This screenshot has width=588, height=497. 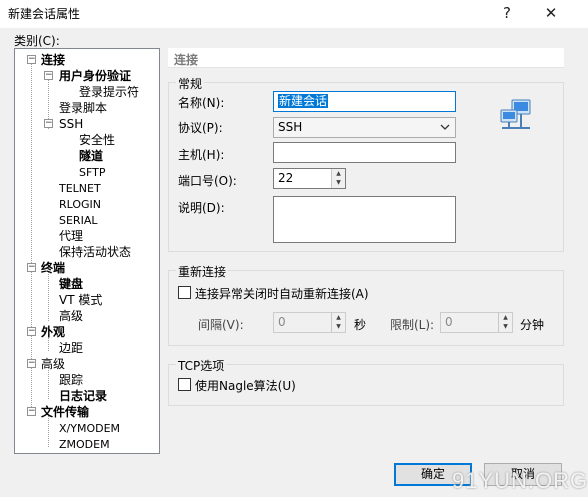 I want to click on tree-toggle-file-transfer: −, so click(x=31, y=411).